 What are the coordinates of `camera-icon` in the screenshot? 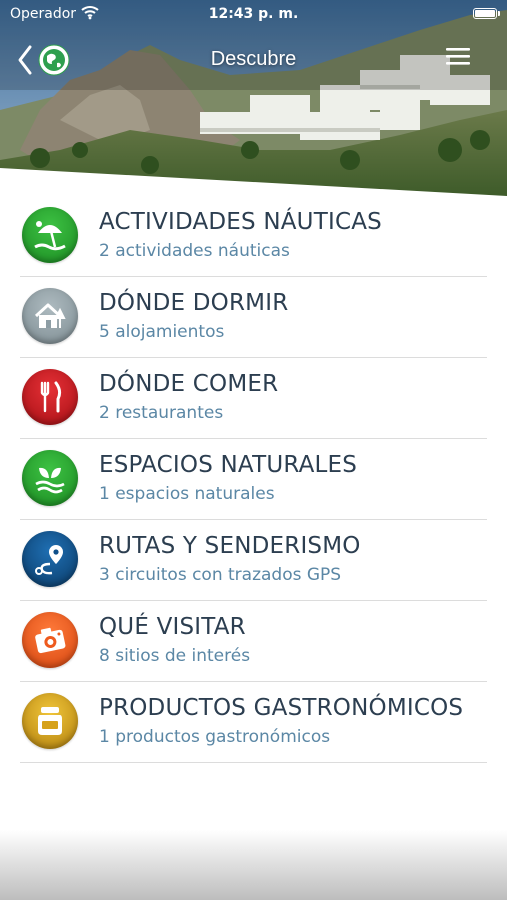 It's located at (50, 640).